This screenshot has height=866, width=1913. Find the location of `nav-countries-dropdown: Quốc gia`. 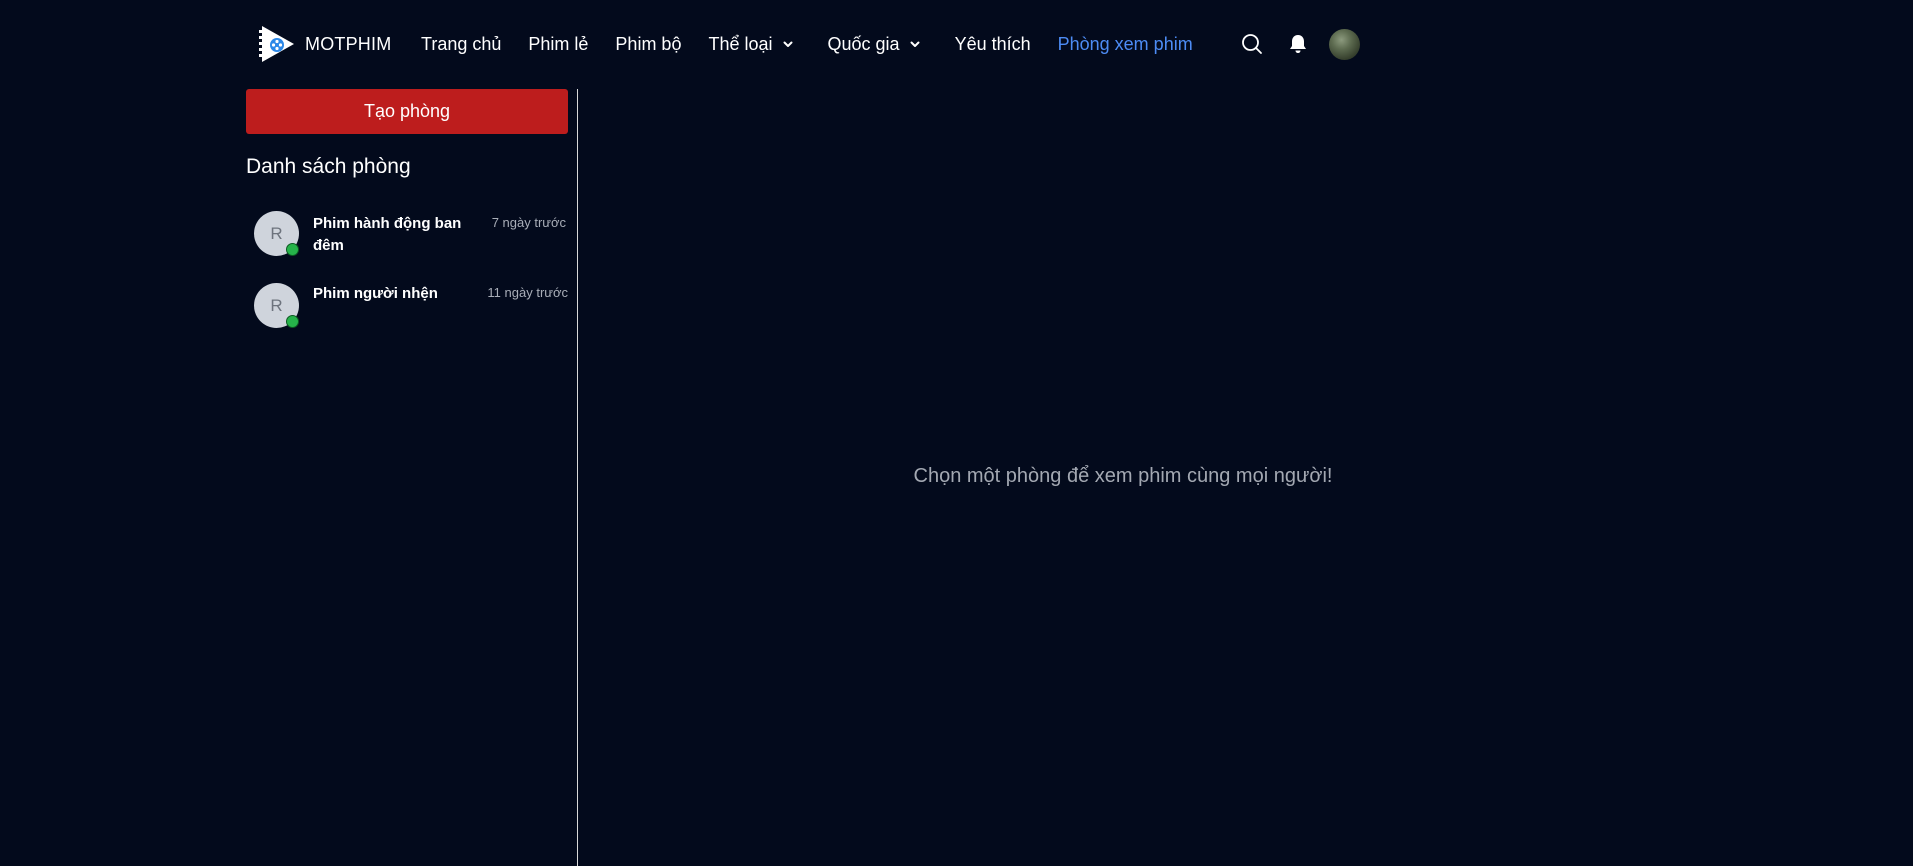

nav-countries-dropdown: Quốc gia is located at coordinates (875, 44).